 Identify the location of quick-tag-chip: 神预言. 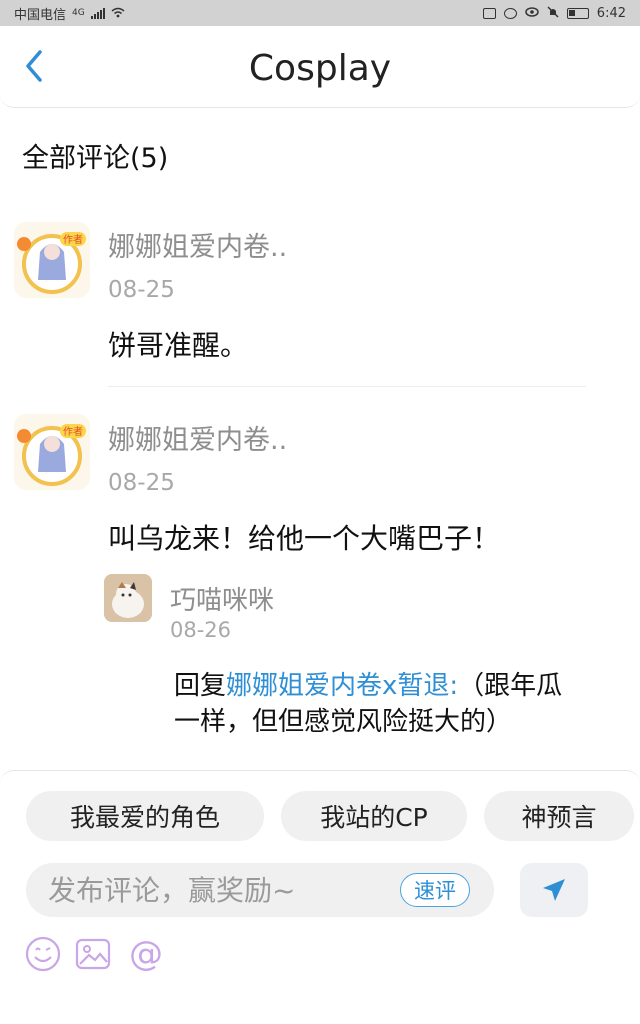
(559, 816).